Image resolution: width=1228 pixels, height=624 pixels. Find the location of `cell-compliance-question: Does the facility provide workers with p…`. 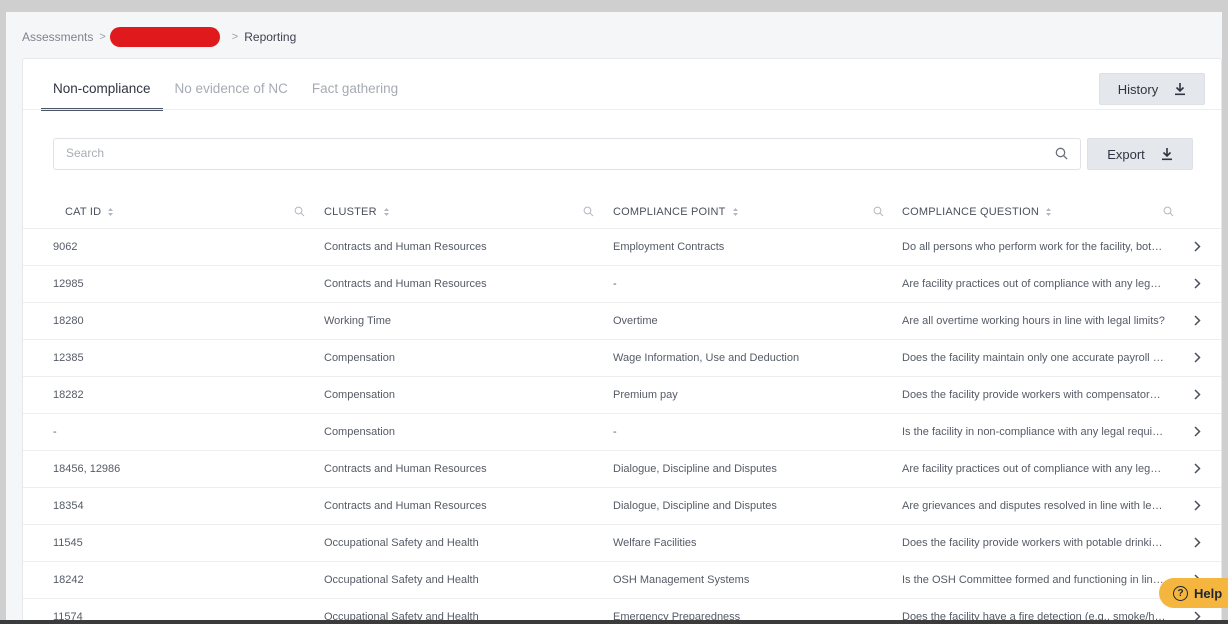

cell-compliance-question: Does the facility provide workers with p… is located at coordinates (1034, 543).